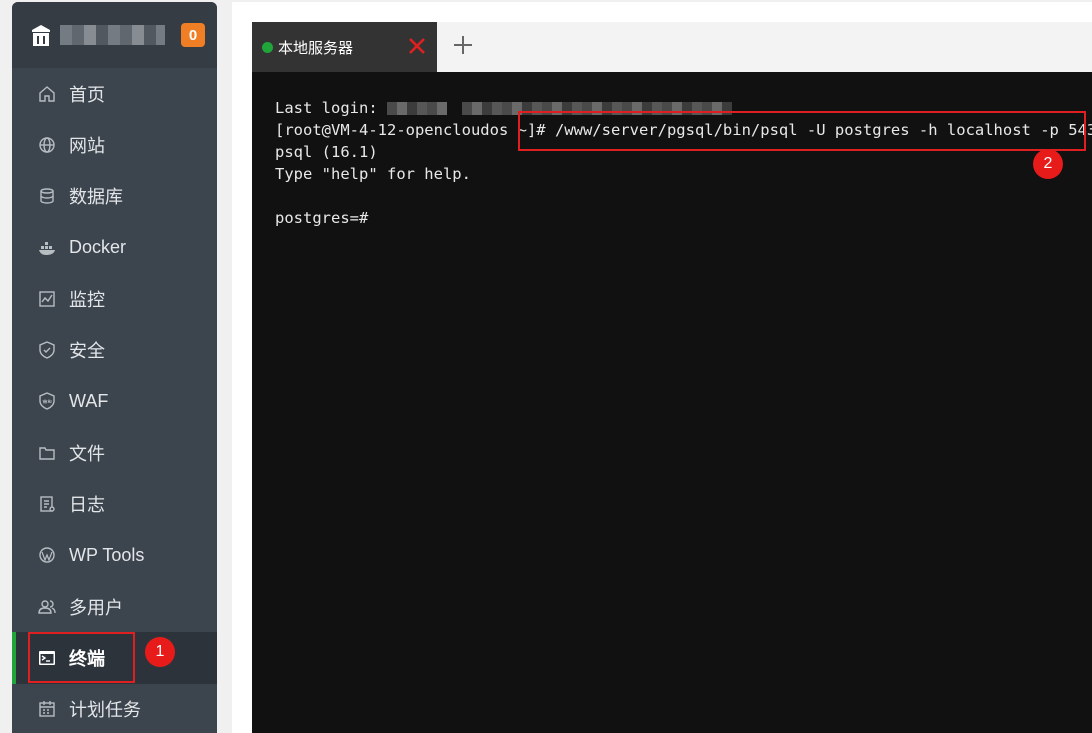 This screenshot has height=733, width=1092. Describe the element at coordinates (267, 47) in the screenshot. I see `status-dot-icon` at that location.